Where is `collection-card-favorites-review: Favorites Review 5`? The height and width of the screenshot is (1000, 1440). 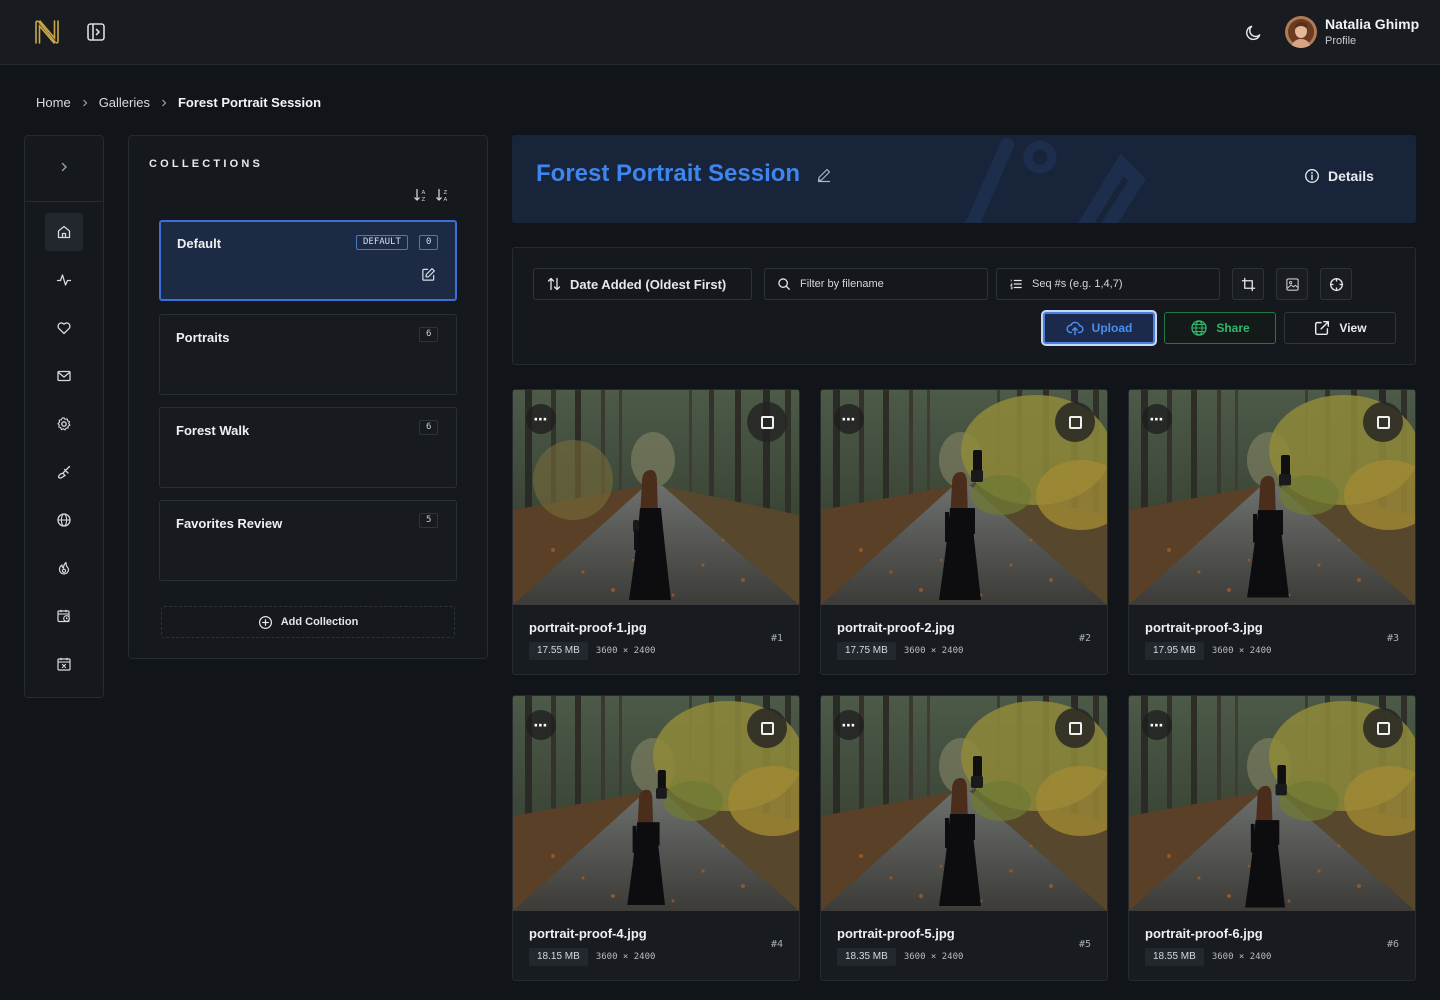
collection-card-favorites-review: Favorites Review 5 is located at coordinates (308, 540).